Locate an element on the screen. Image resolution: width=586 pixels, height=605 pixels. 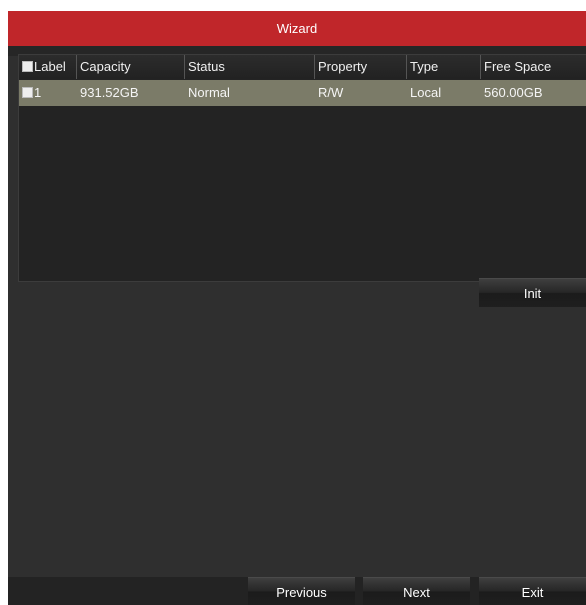
column-header-status: Status is located at coordinates (250, 67).